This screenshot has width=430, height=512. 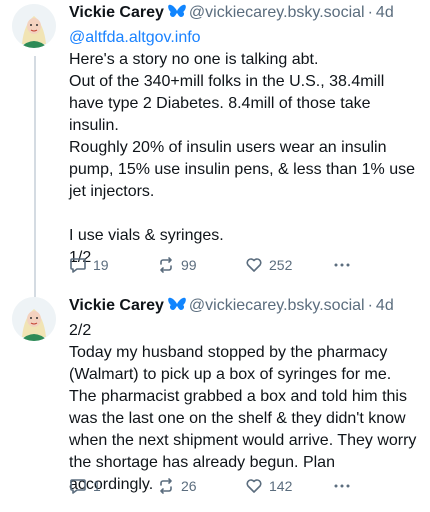 I want to click on repost-count: 26, so click(x=189, y=486).